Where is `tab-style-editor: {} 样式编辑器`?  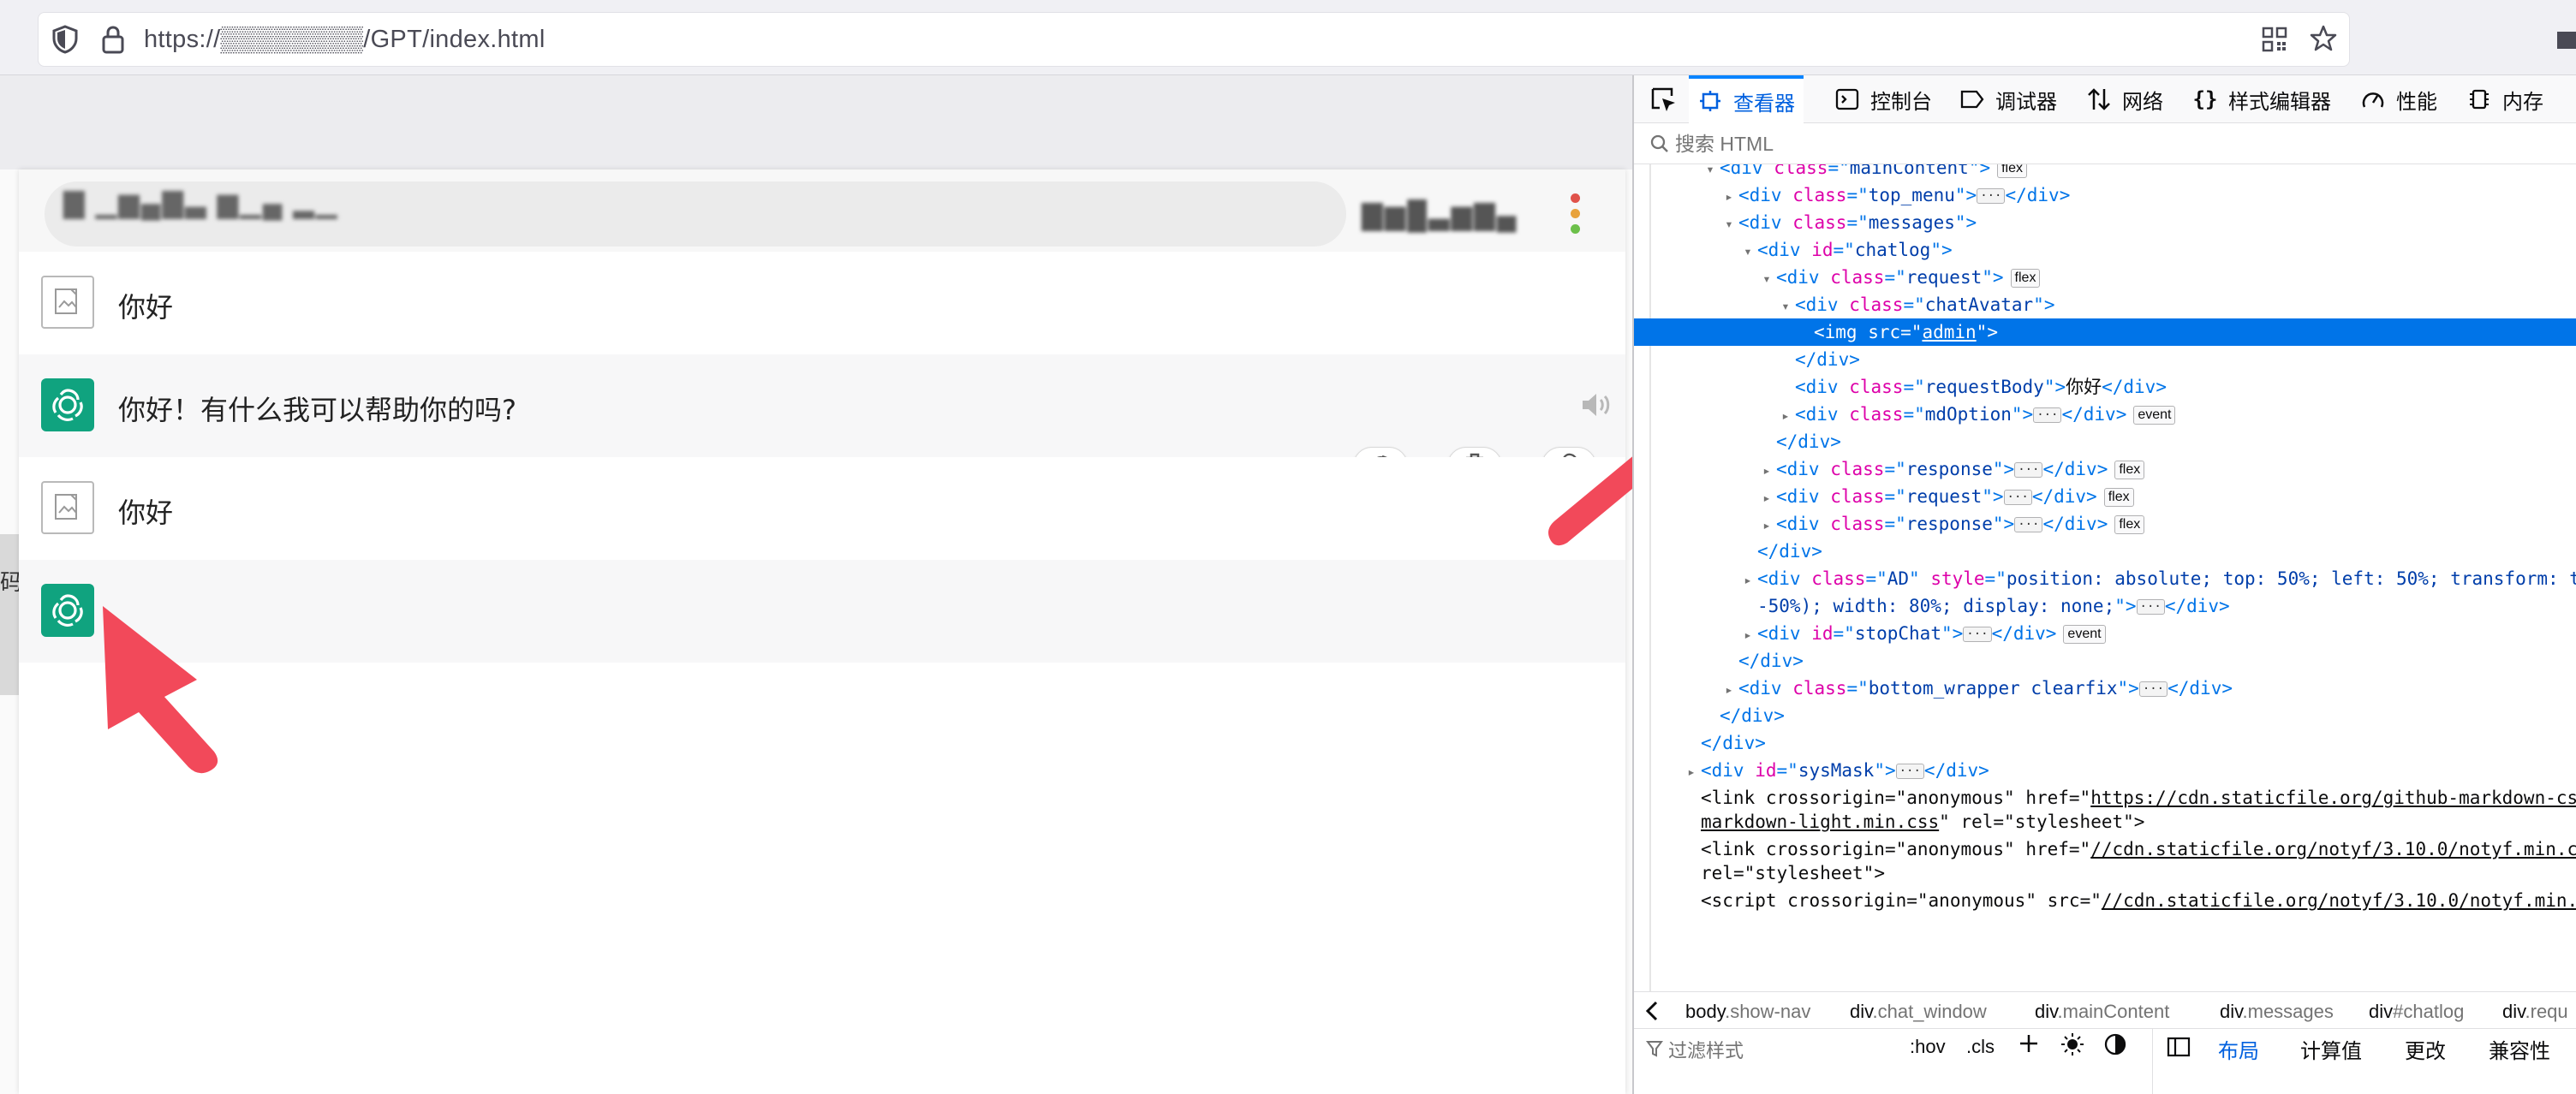
tab-style-editor: {} 样式编辑器 is located at coordinates (2261, 99).